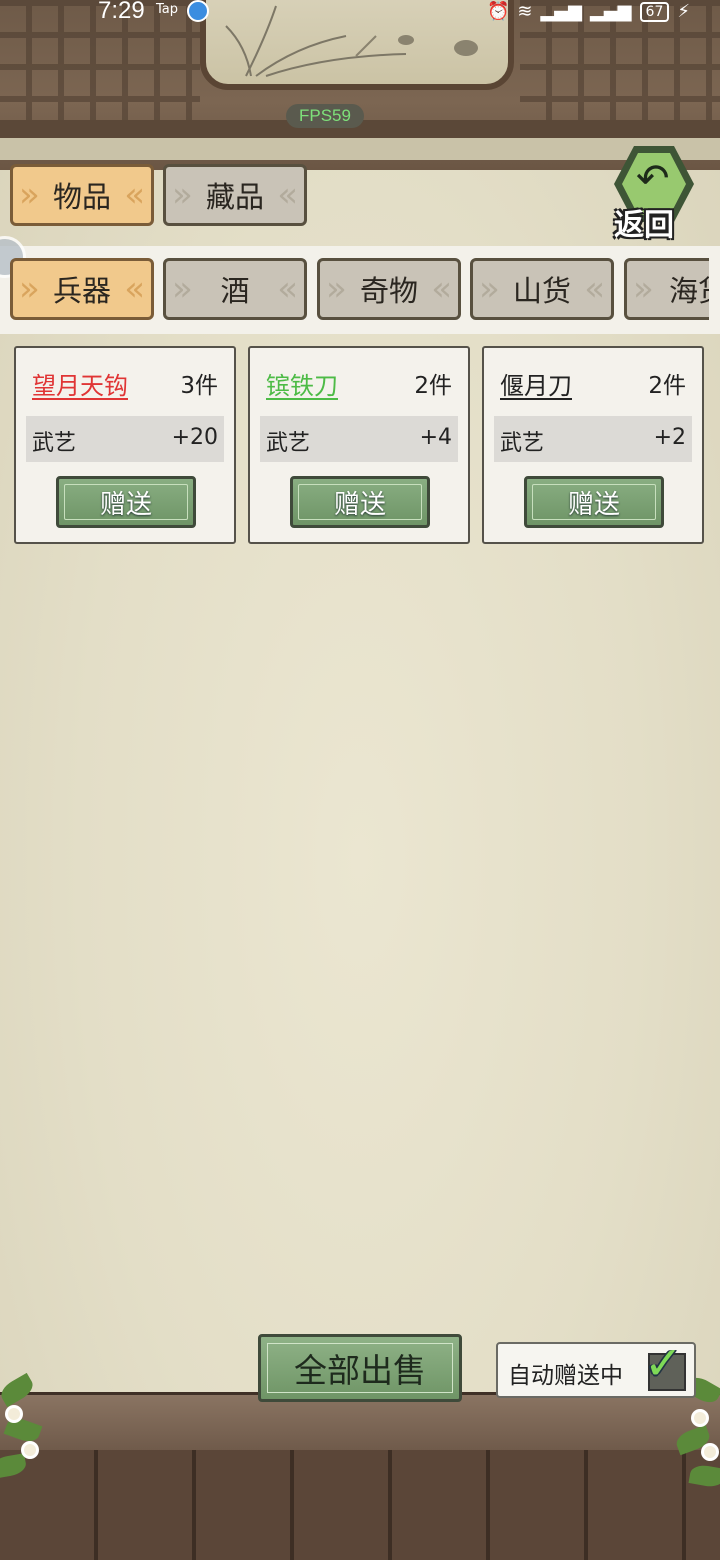  I want to click on tab-label: 藏品, so click(234, 197).